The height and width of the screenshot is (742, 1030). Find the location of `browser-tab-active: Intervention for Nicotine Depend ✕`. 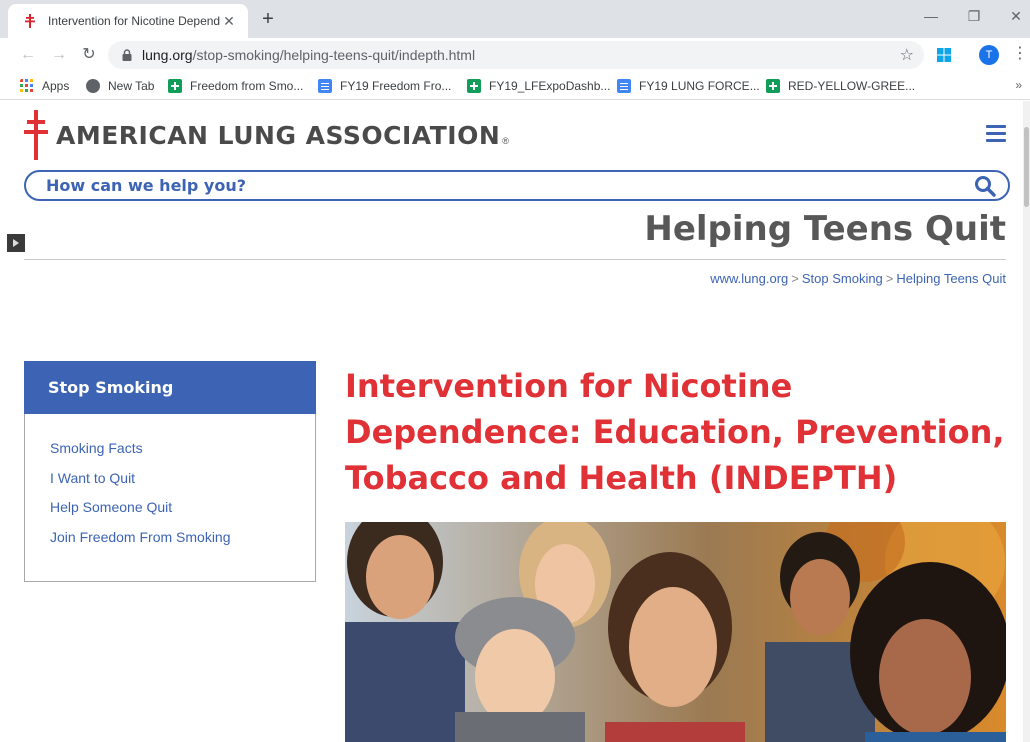

browser-tab-active: Intervention for Nicotine Depend ✕ is located at coordinates (128, 21).